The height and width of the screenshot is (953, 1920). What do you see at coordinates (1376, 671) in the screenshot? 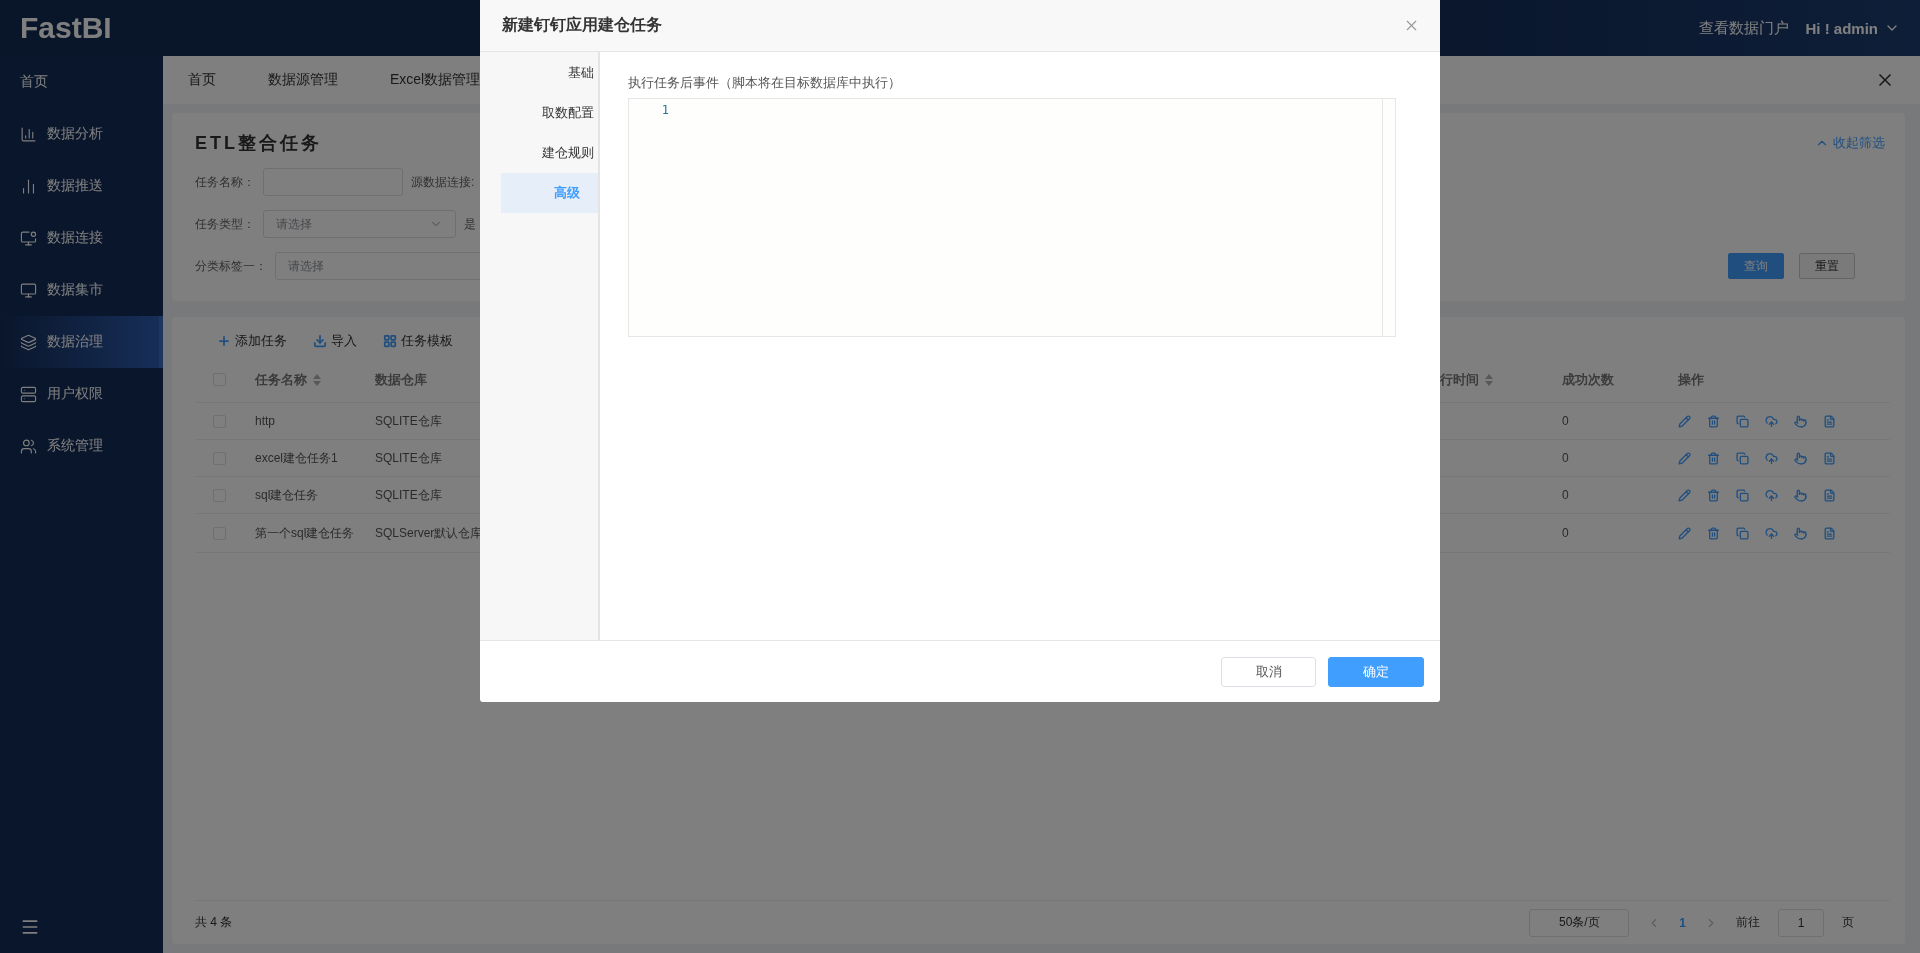
I see `confirm-button: 确定` at bounding box center [1376, 671].